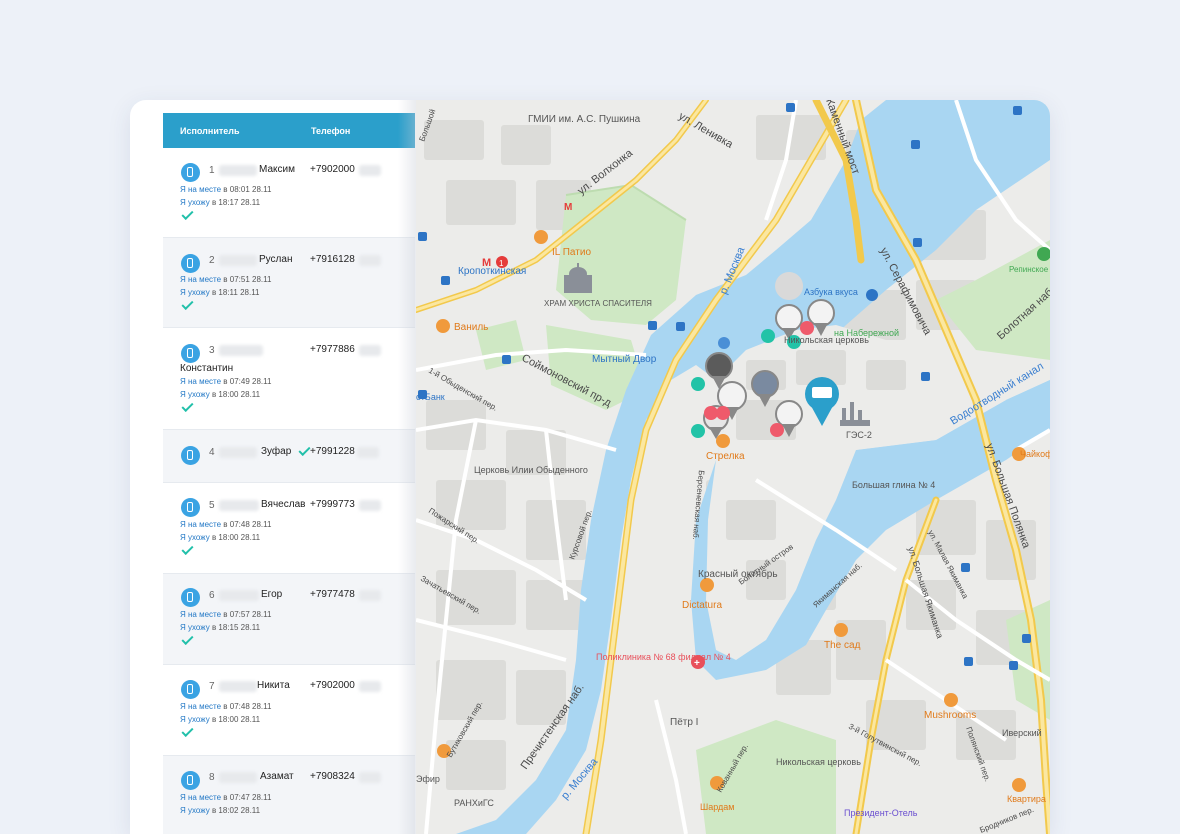 The height and width of the screenshot is (834, 1180). Describe the element at coordinates (684, 722) in the screenshot. I see `svg-text: Пётр I` at that location.